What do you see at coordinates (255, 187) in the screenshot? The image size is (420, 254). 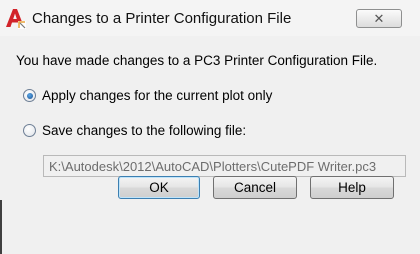 I see `cancel-button: Cancel` at bounding box center [255, 187].